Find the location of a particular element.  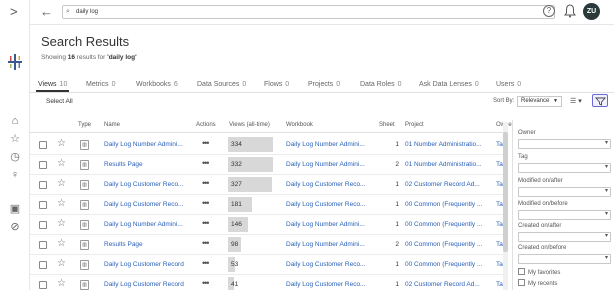

scrollbar-thumb is located at coordinates (505, 192).